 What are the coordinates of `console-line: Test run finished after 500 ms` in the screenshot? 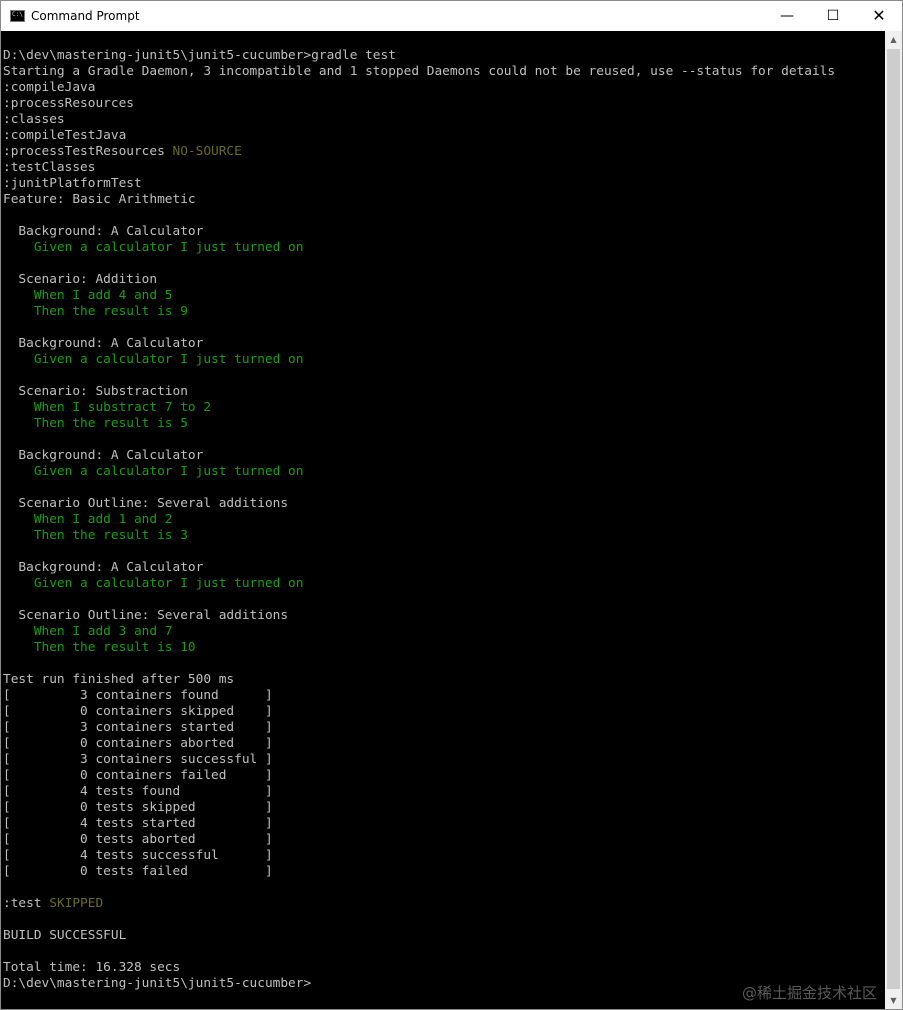 It's located at (419, 680).